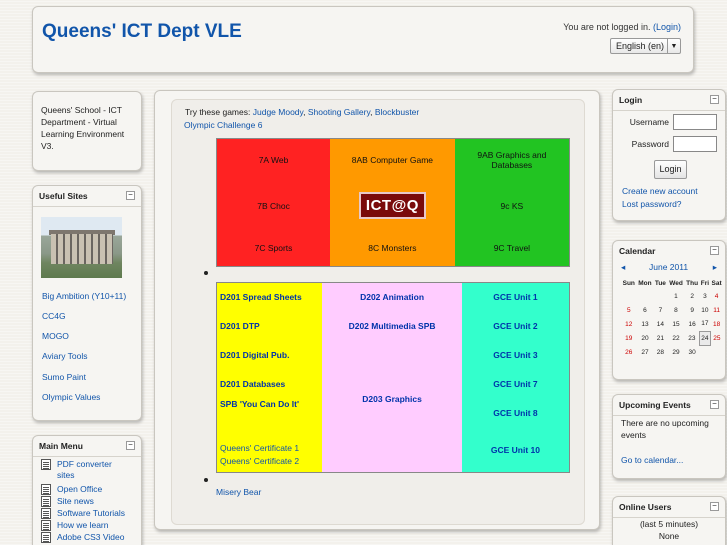  What do you see at coordinates (673, 46) in the screenshot?
I see `chevron-down-icon: ▼` at bounding box center [673, 46].